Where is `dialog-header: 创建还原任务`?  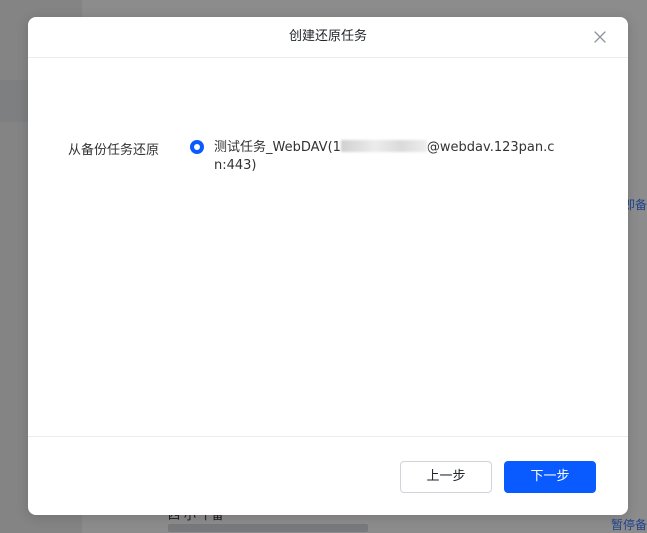 dialog-header: 创建还原任务 is located at coordinates (328, 37).